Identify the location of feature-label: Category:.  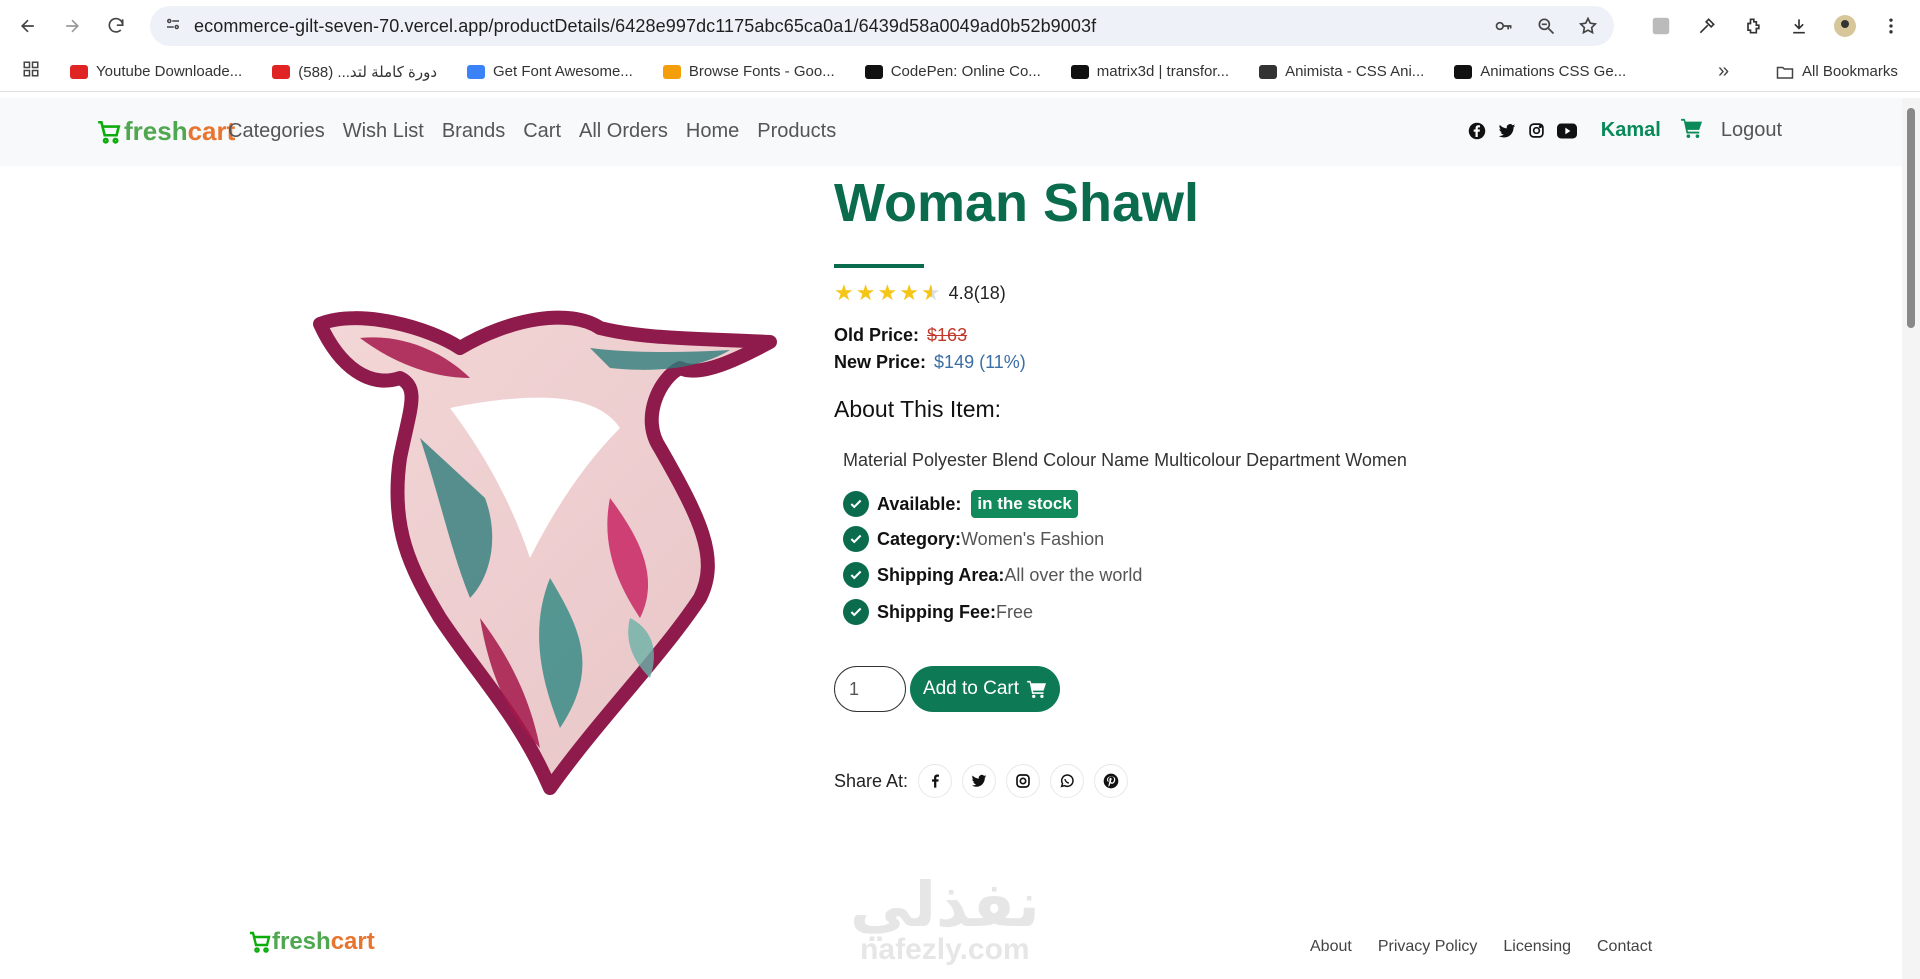
(919, 538).